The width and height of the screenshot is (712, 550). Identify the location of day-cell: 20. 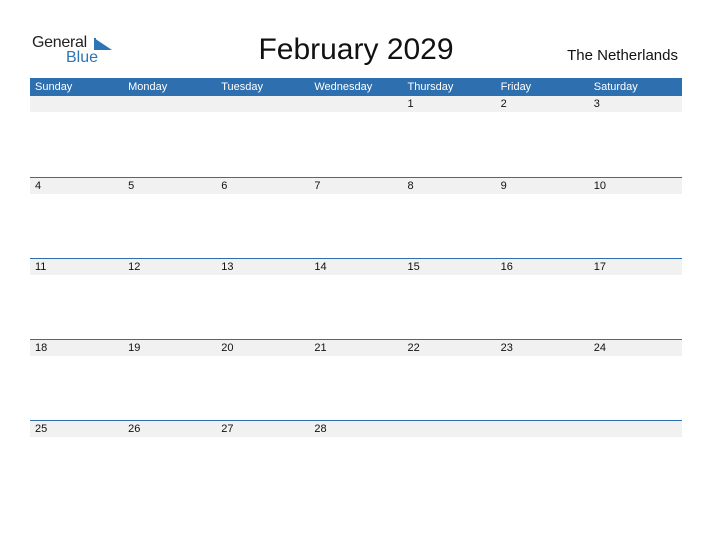
(227, 348).